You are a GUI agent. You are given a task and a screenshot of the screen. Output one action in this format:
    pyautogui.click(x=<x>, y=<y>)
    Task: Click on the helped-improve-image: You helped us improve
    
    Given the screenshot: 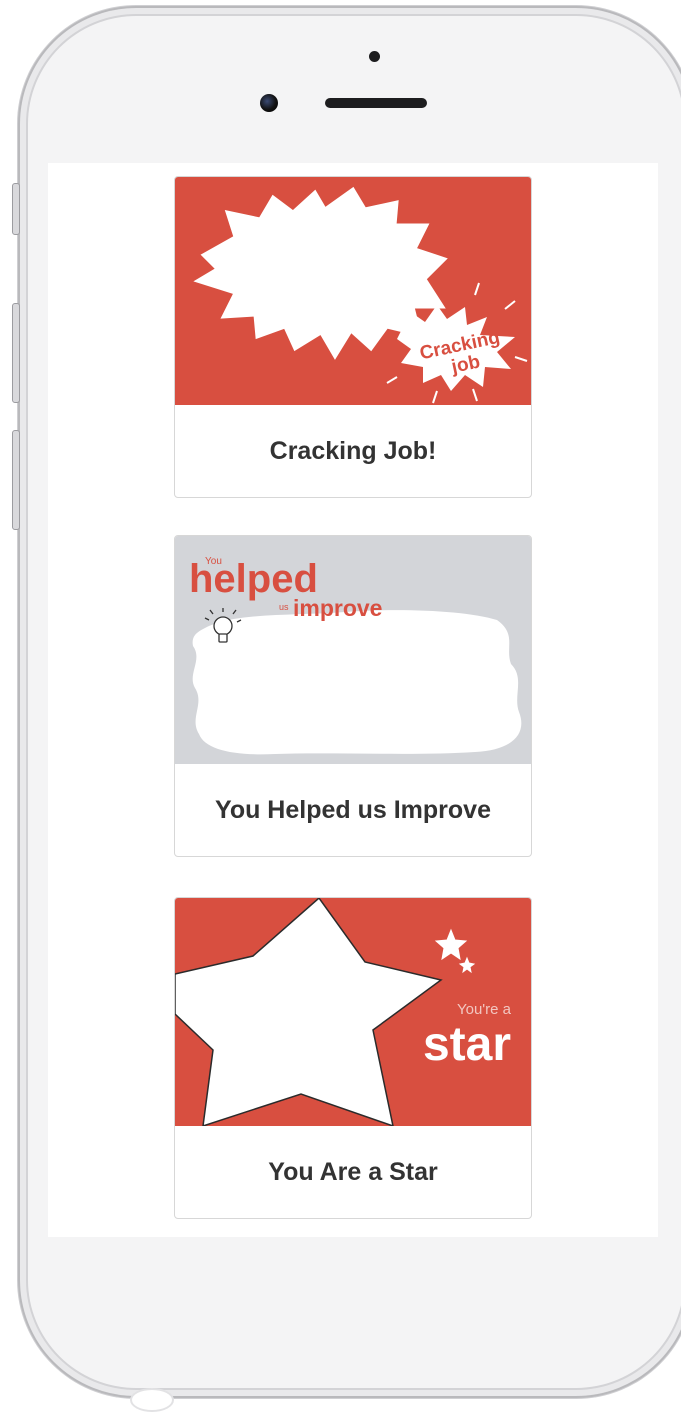 What is the action you would take?
    pyautogui.click(x=353, y=650)
    